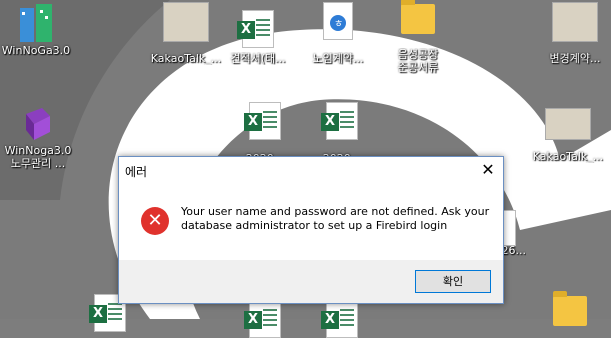  Describe the element at coordinates (338, 24) in the screenshot. I see `svg-text: ㅎ` at that location.